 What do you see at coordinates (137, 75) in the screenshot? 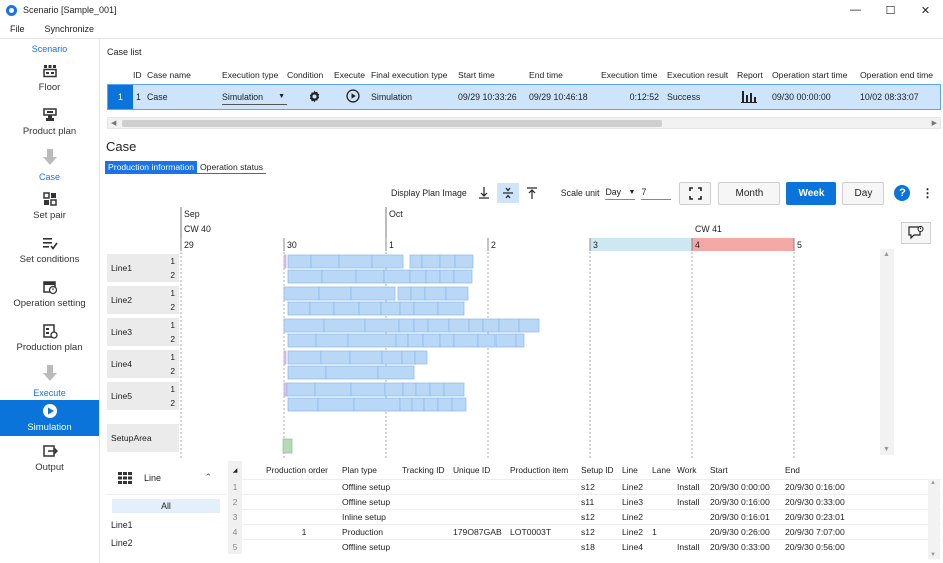
I see `col-id: ID` at bounding box center [137, 75].